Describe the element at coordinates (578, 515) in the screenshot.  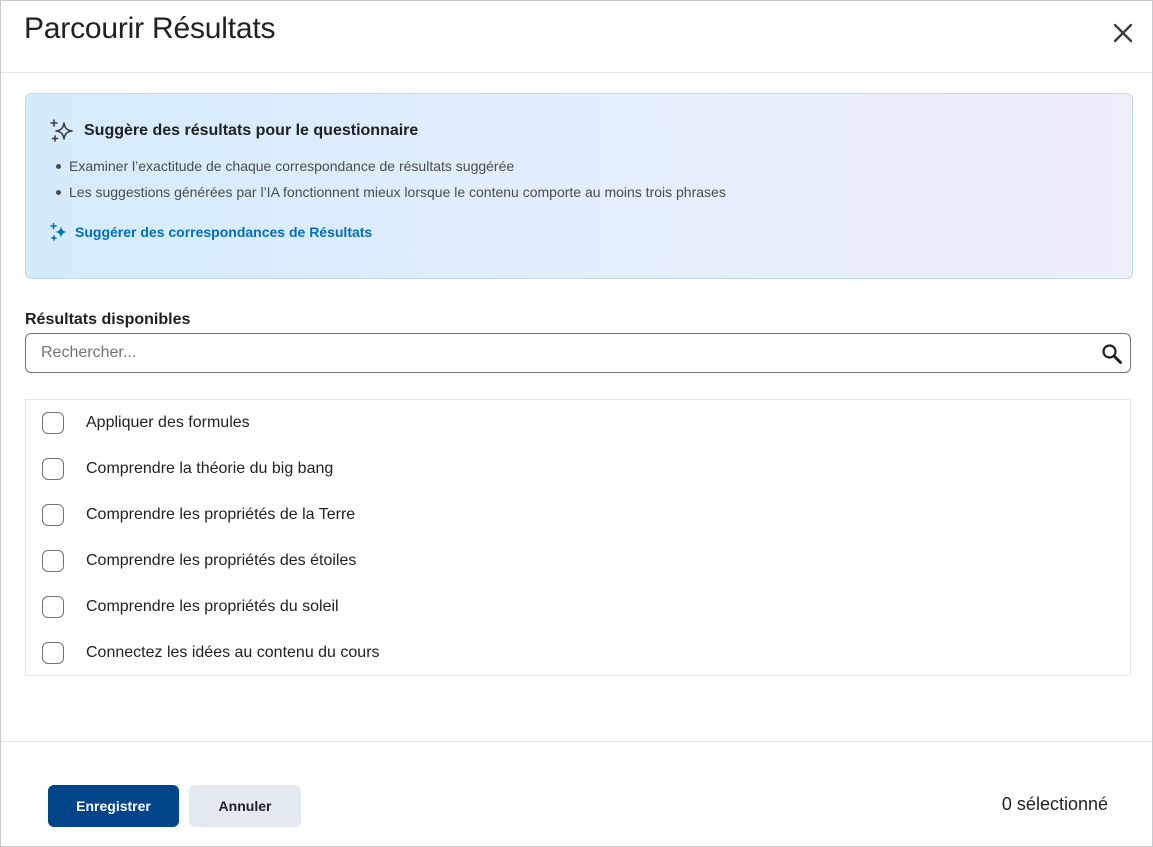
I see `list-item: Comprendre les propriétés de la Terre` at that location.